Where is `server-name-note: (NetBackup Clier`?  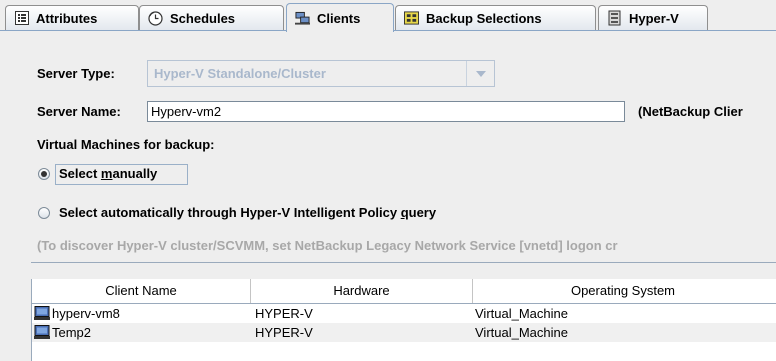
server-name-note: (NetBackup Clier is located at coordinates (690, 111).